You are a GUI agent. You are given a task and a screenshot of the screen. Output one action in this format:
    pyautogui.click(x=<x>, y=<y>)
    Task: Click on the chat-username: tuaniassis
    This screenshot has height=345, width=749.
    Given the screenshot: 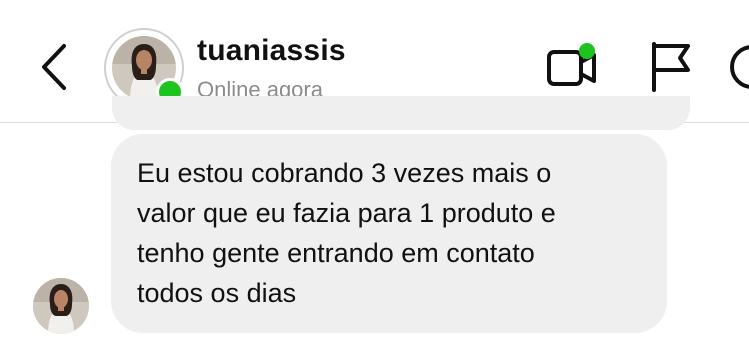 What is the action you would take?
    pyautogui.click(x=271, y=51)
    